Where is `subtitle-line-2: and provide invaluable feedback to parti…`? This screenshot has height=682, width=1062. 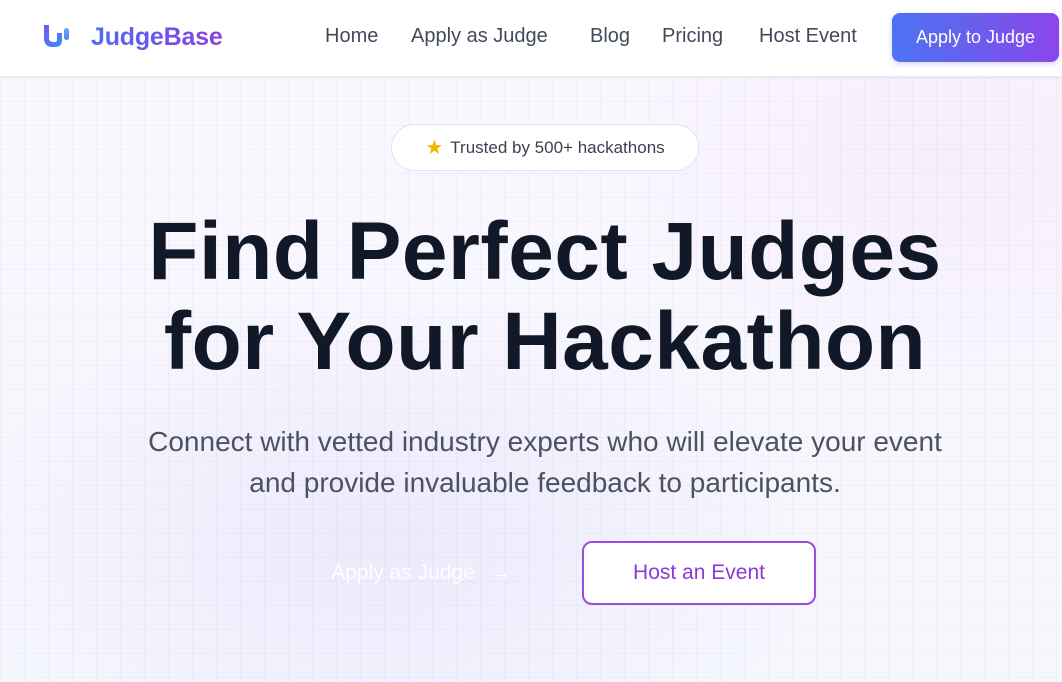 subtitle-line-2: and provide invaluable feedback to parti… is located at coordinates (545, 482).